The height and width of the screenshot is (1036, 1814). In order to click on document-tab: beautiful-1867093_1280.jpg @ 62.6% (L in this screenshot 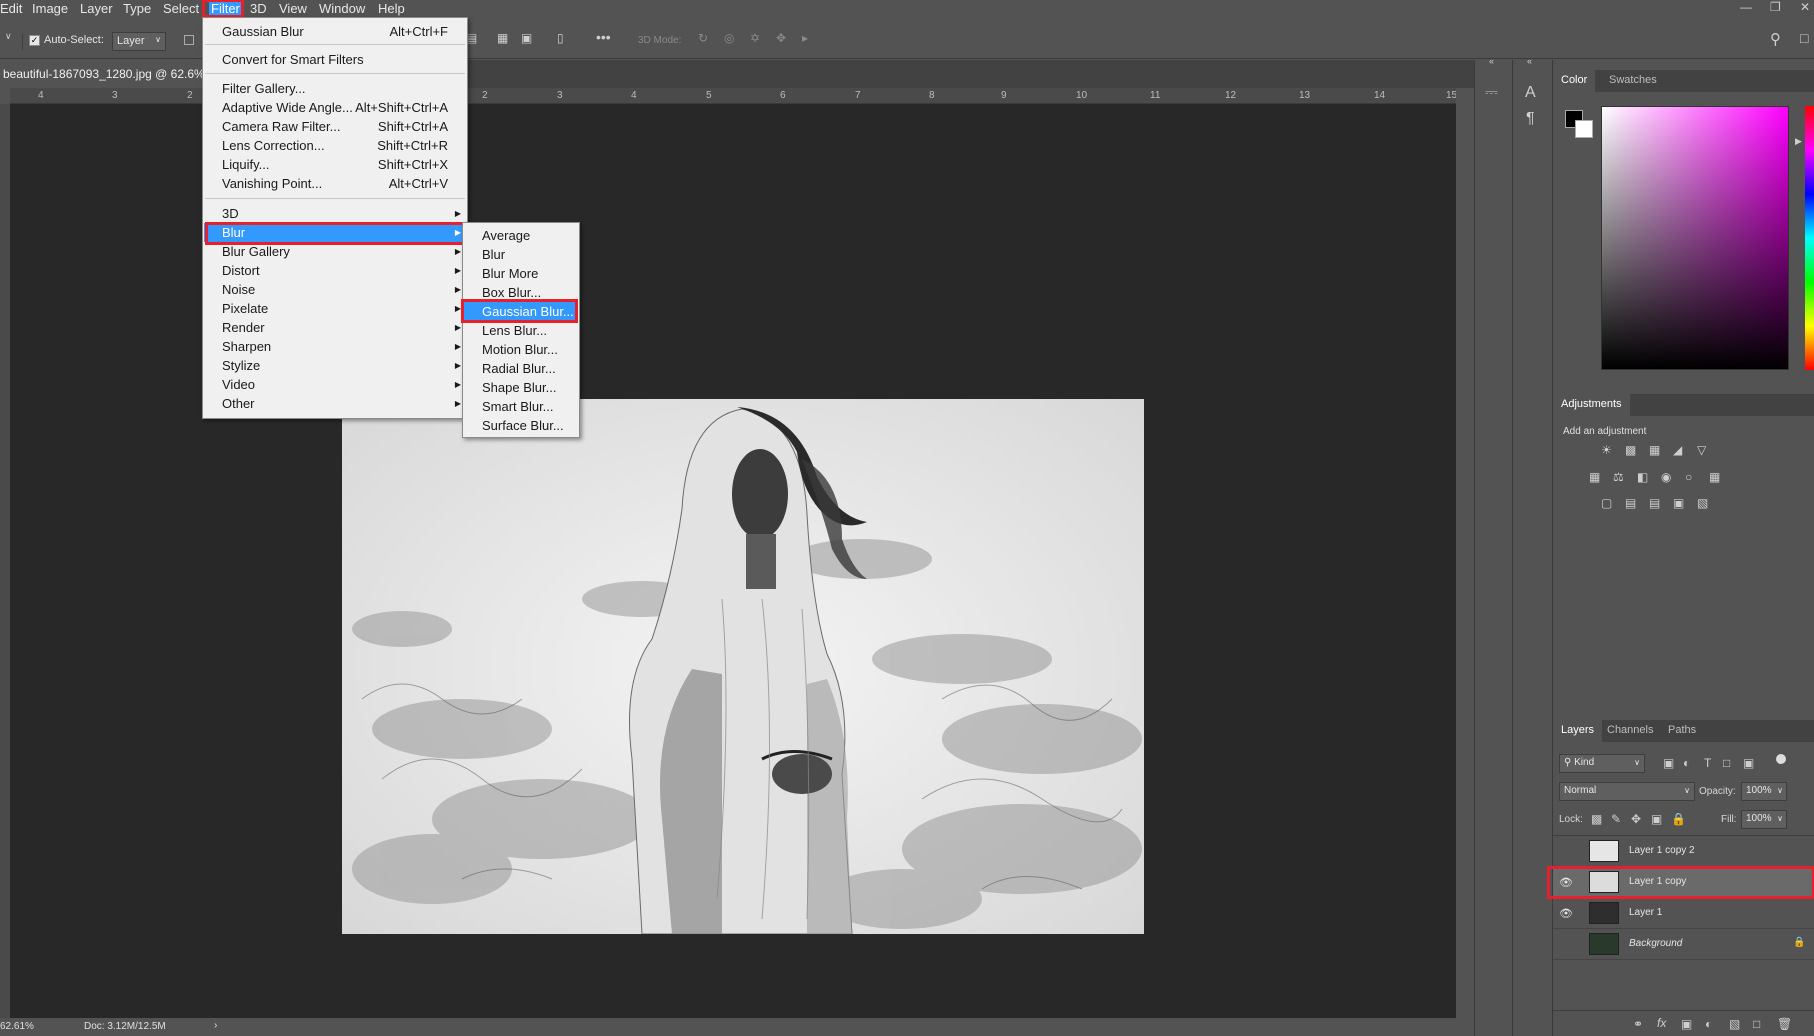, I will do `click(102, 74)`.